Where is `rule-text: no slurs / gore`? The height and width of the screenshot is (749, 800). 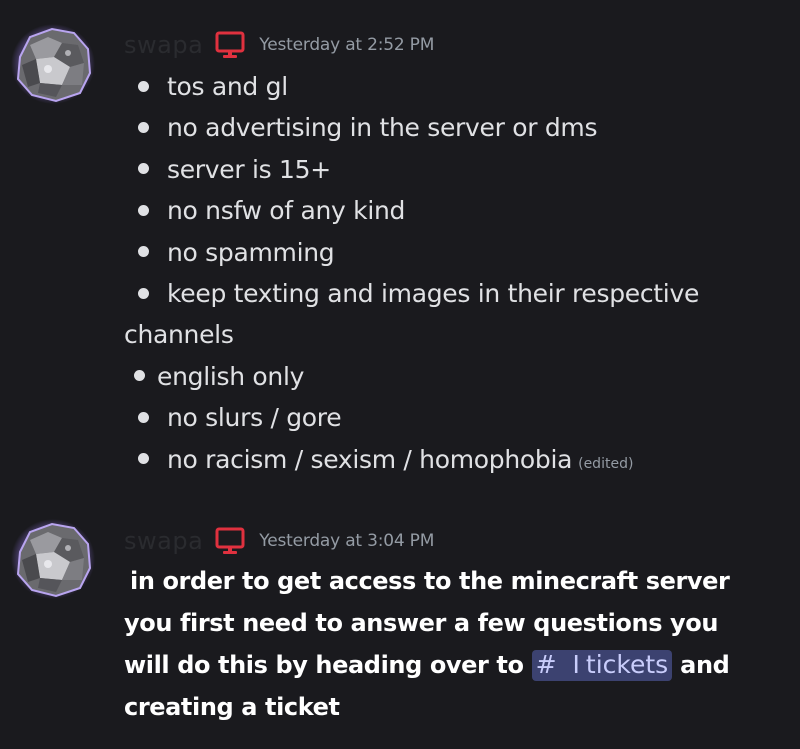 rule-text: no slurs / gore is located at coordinates (254, 418).